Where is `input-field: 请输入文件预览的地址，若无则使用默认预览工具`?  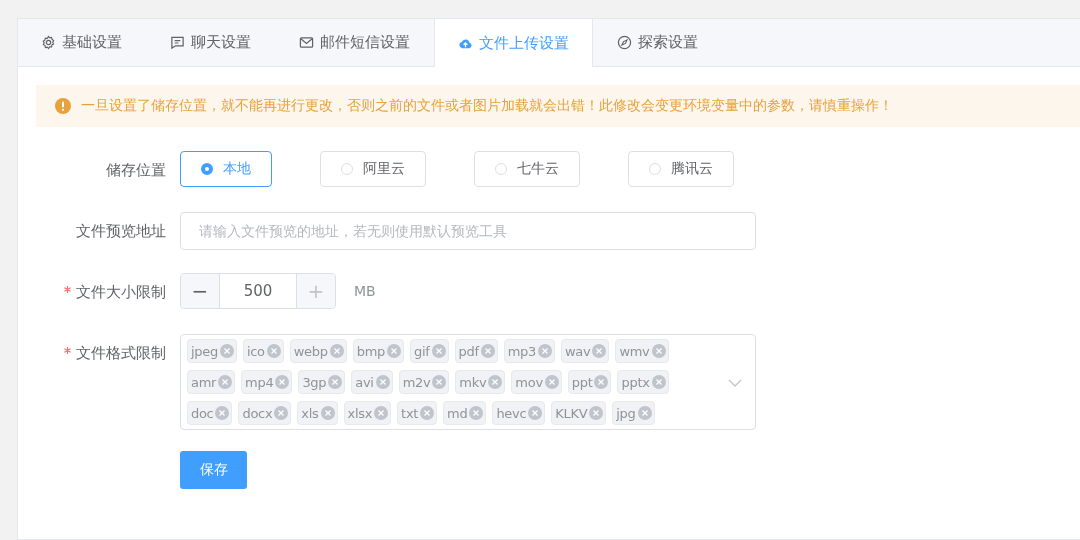
input-field: 请输入文件预览的地址，若无则使用默认预览工具 is located at coordinates (468, 231).